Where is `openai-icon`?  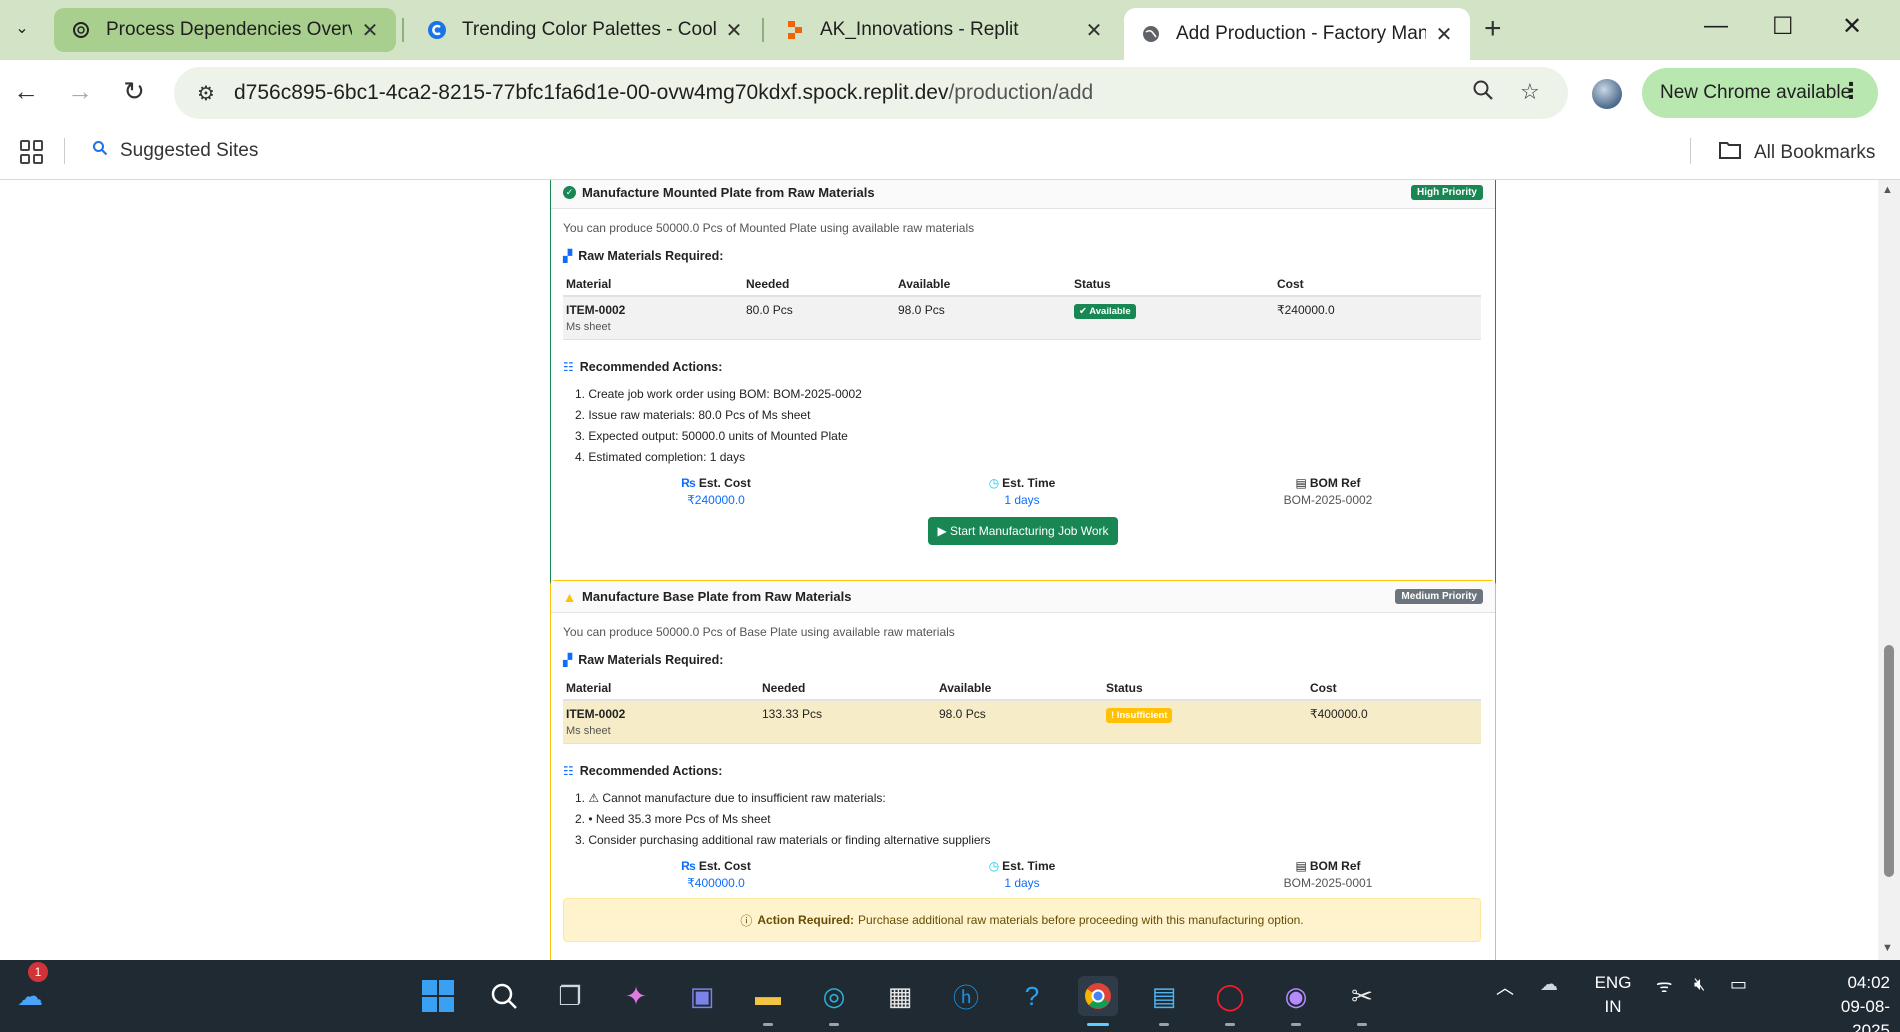
openai-icon is located at coordinates (81, 30).